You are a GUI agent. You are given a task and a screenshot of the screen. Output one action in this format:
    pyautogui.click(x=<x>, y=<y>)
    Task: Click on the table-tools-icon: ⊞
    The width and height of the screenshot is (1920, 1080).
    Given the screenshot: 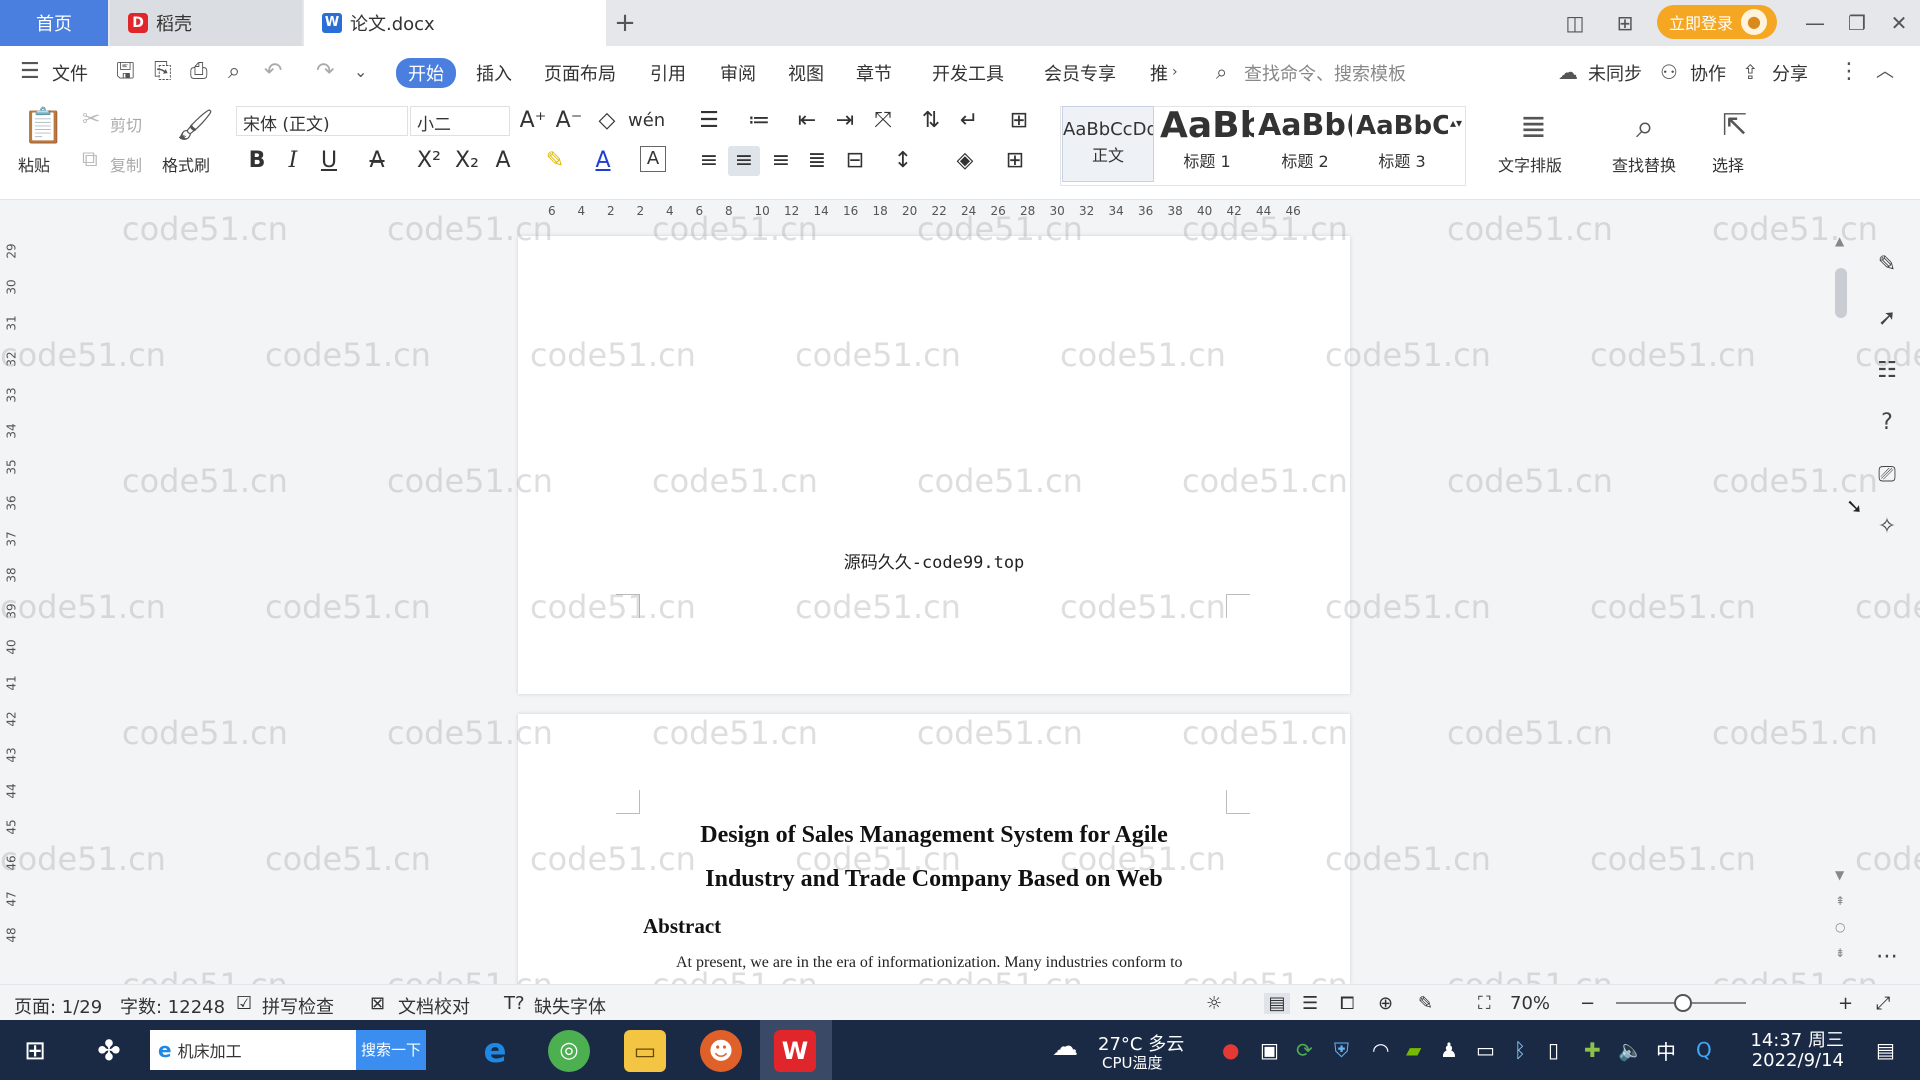 What is the action you would take?
    pyautogui.click(x=1019, y=121)
    